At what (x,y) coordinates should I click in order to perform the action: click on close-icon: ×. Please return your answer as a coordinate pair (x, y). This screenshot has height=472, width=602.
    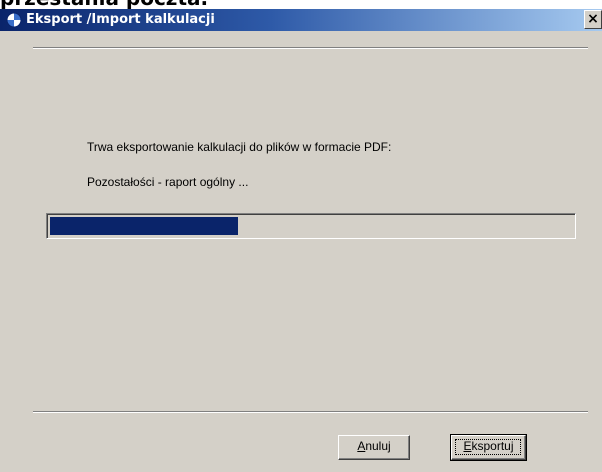
    Looking at the image, I should click on (593, 19).